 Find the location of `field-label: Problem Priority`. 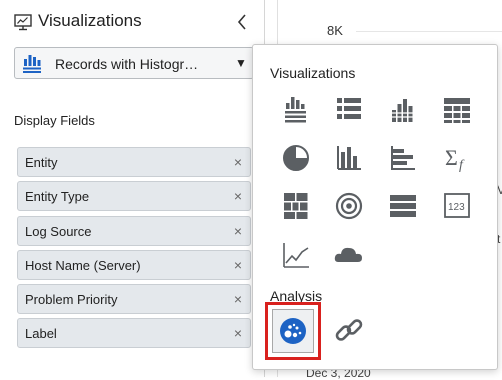

field-label: Problem Priority is located at coordinates (71, 299).